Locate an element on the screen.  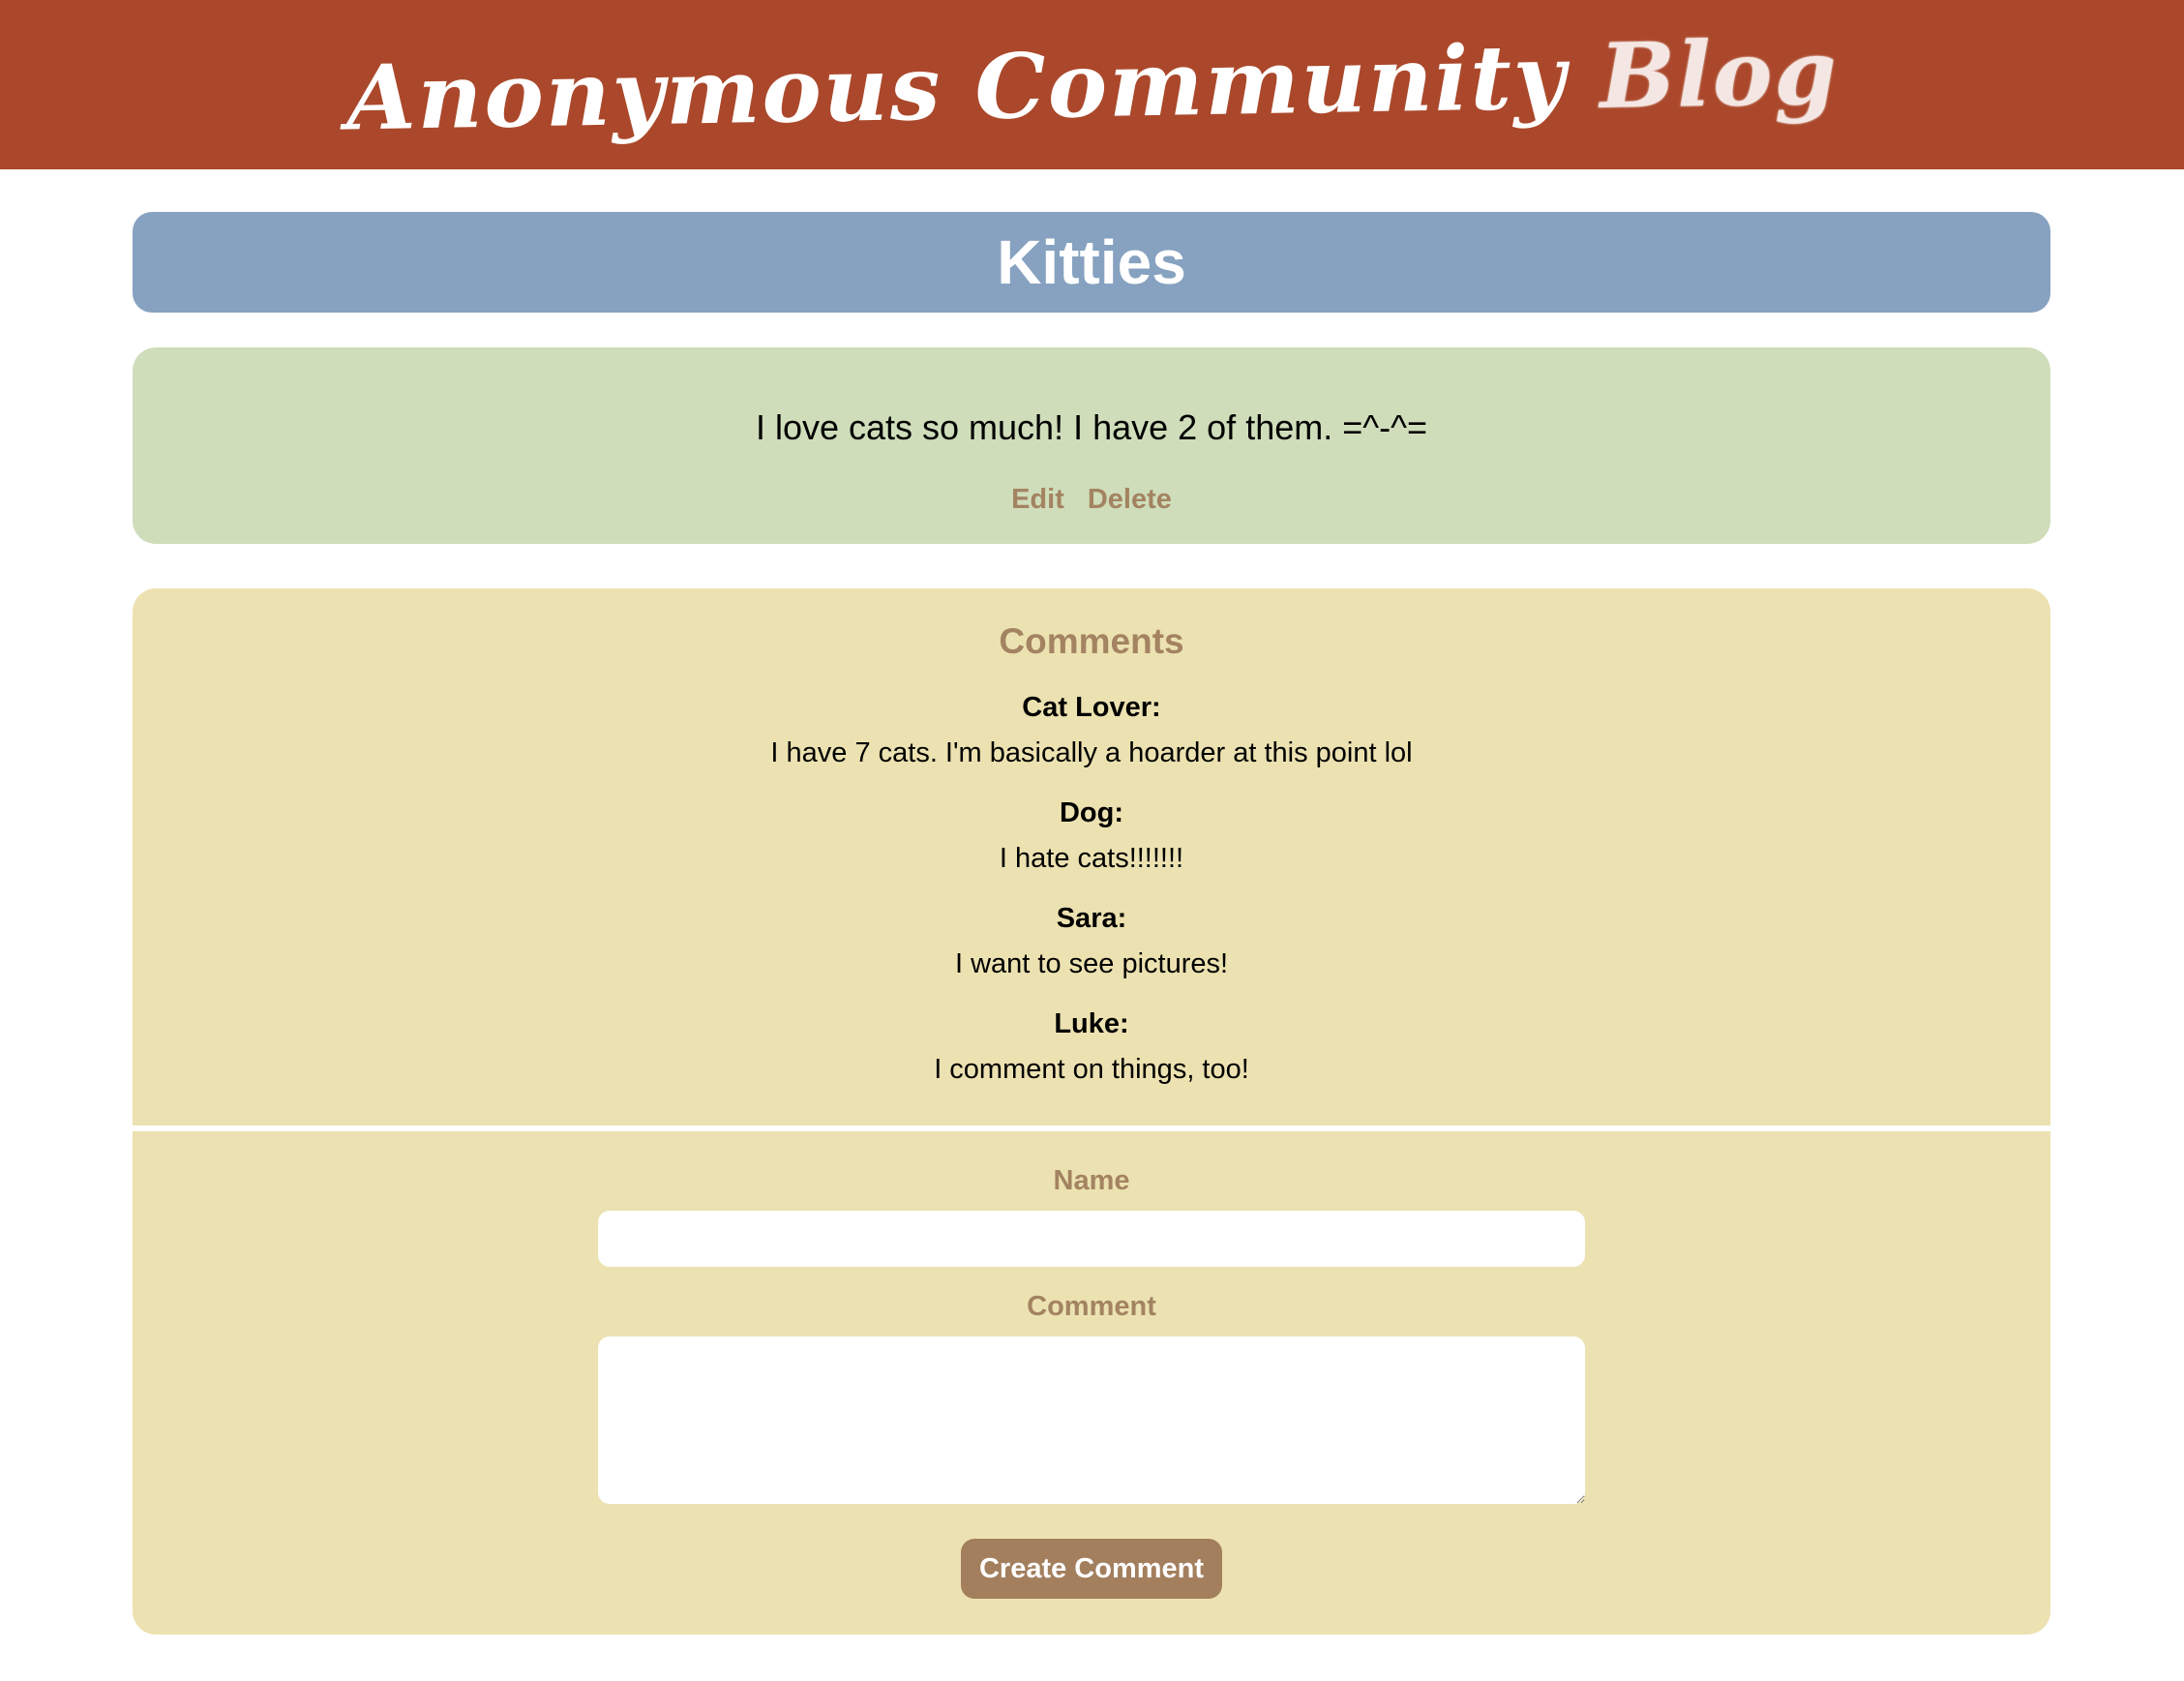
comment-item: Dog: I hate cats!!!!!!! is located at coordinates (1091, 846).